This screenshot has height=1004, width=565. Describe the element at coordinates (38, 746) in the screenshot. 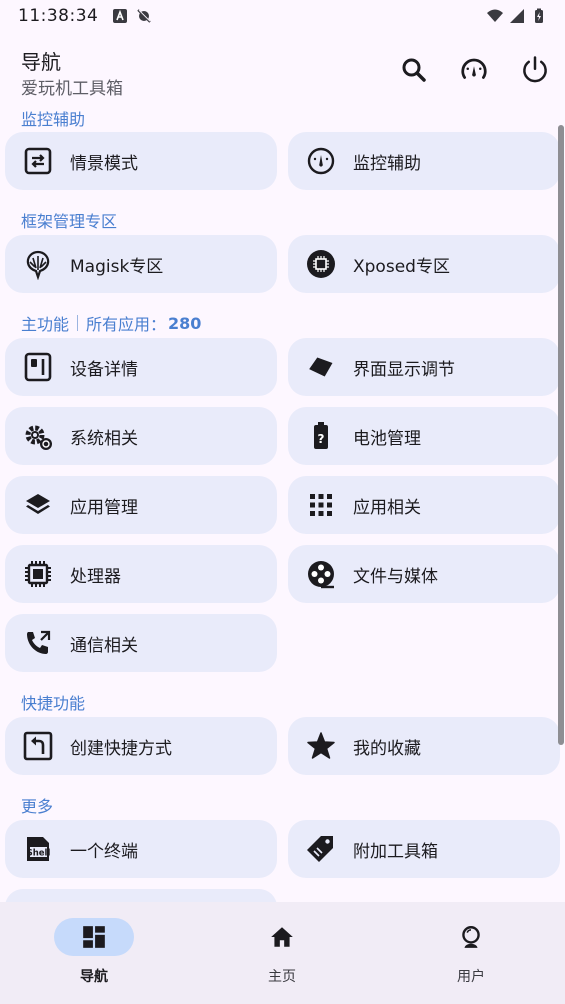

I see `shortcut-icon` at that location.